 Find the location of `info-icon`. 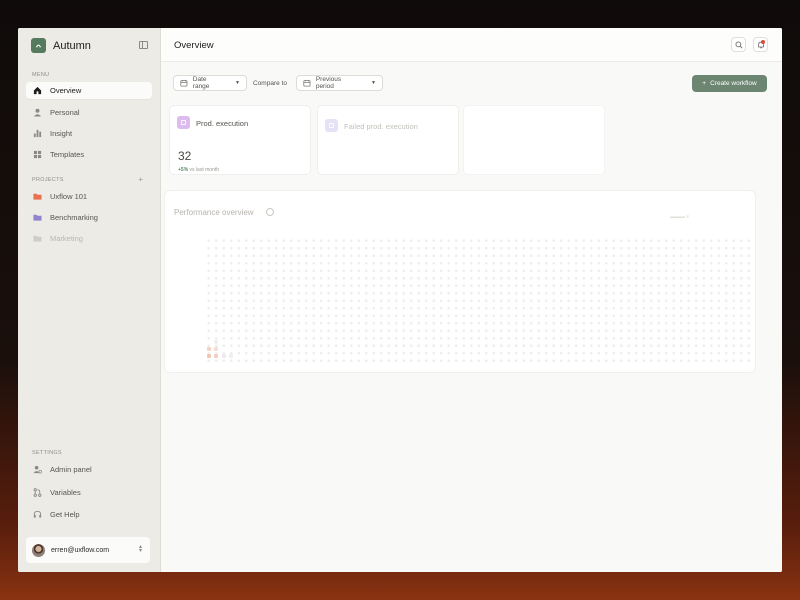

info-icon is located at coordinates (270, 212).